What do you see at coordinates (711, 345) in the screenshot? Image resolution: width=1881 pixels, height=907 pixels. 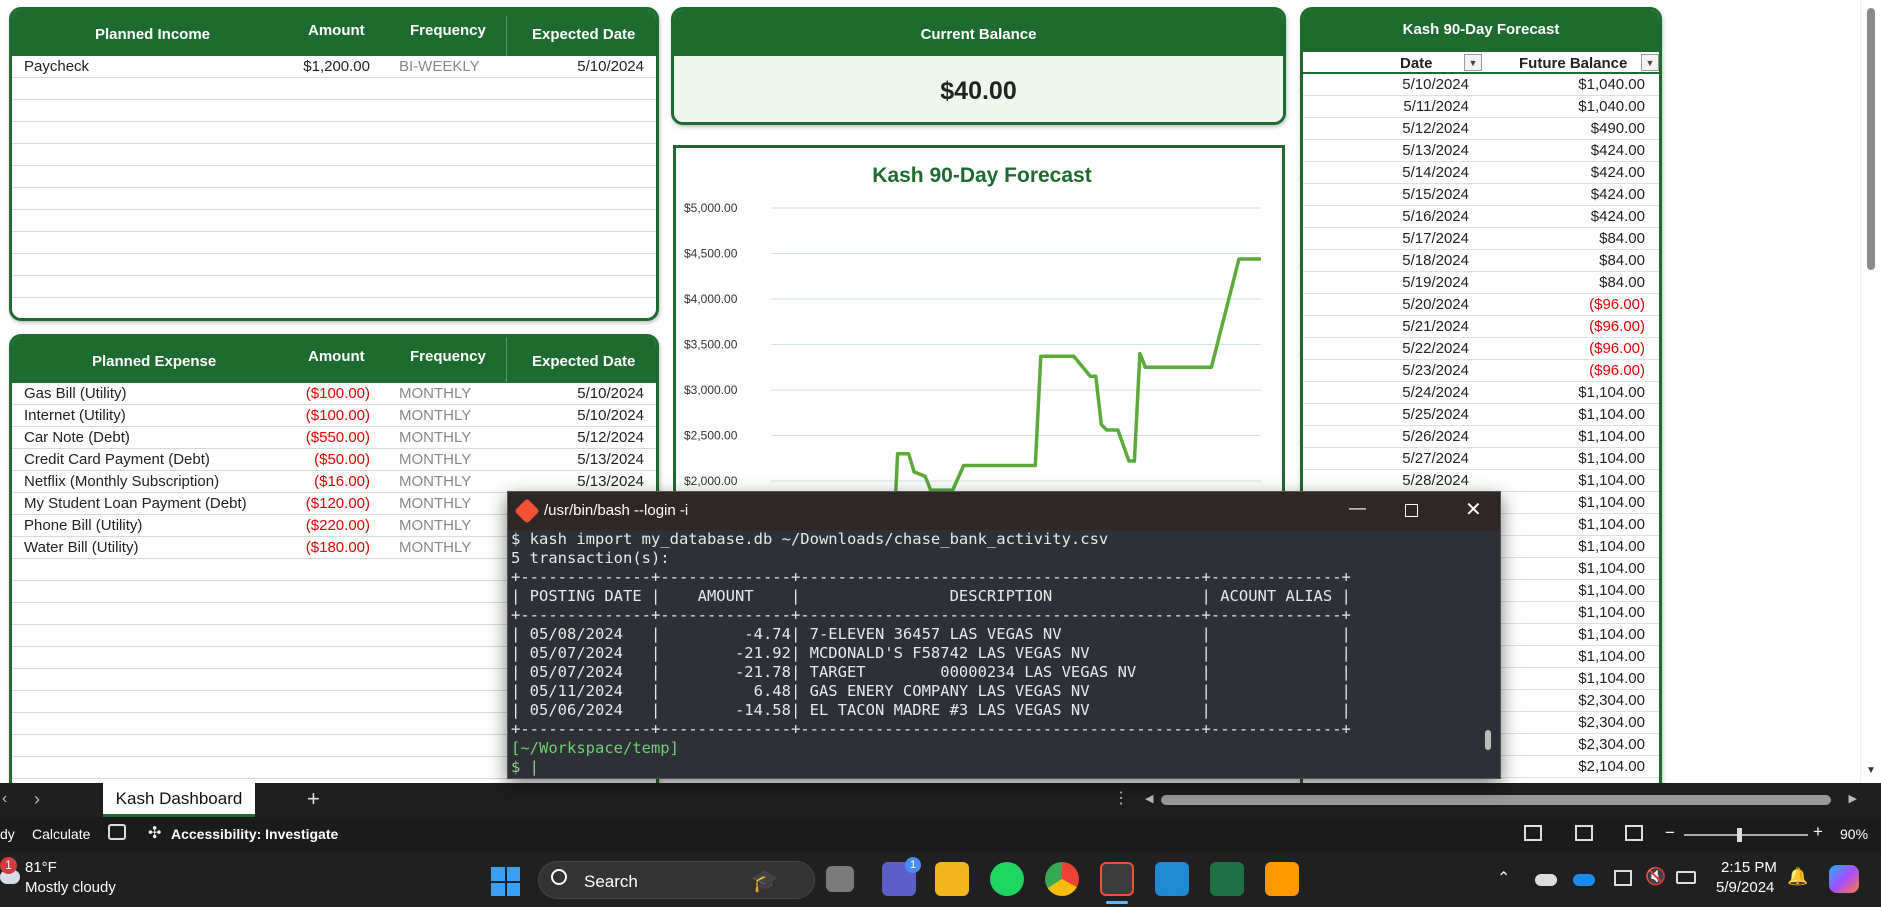 I see `y-tick-label: $3,500.00` at bounding box center [711, 345].